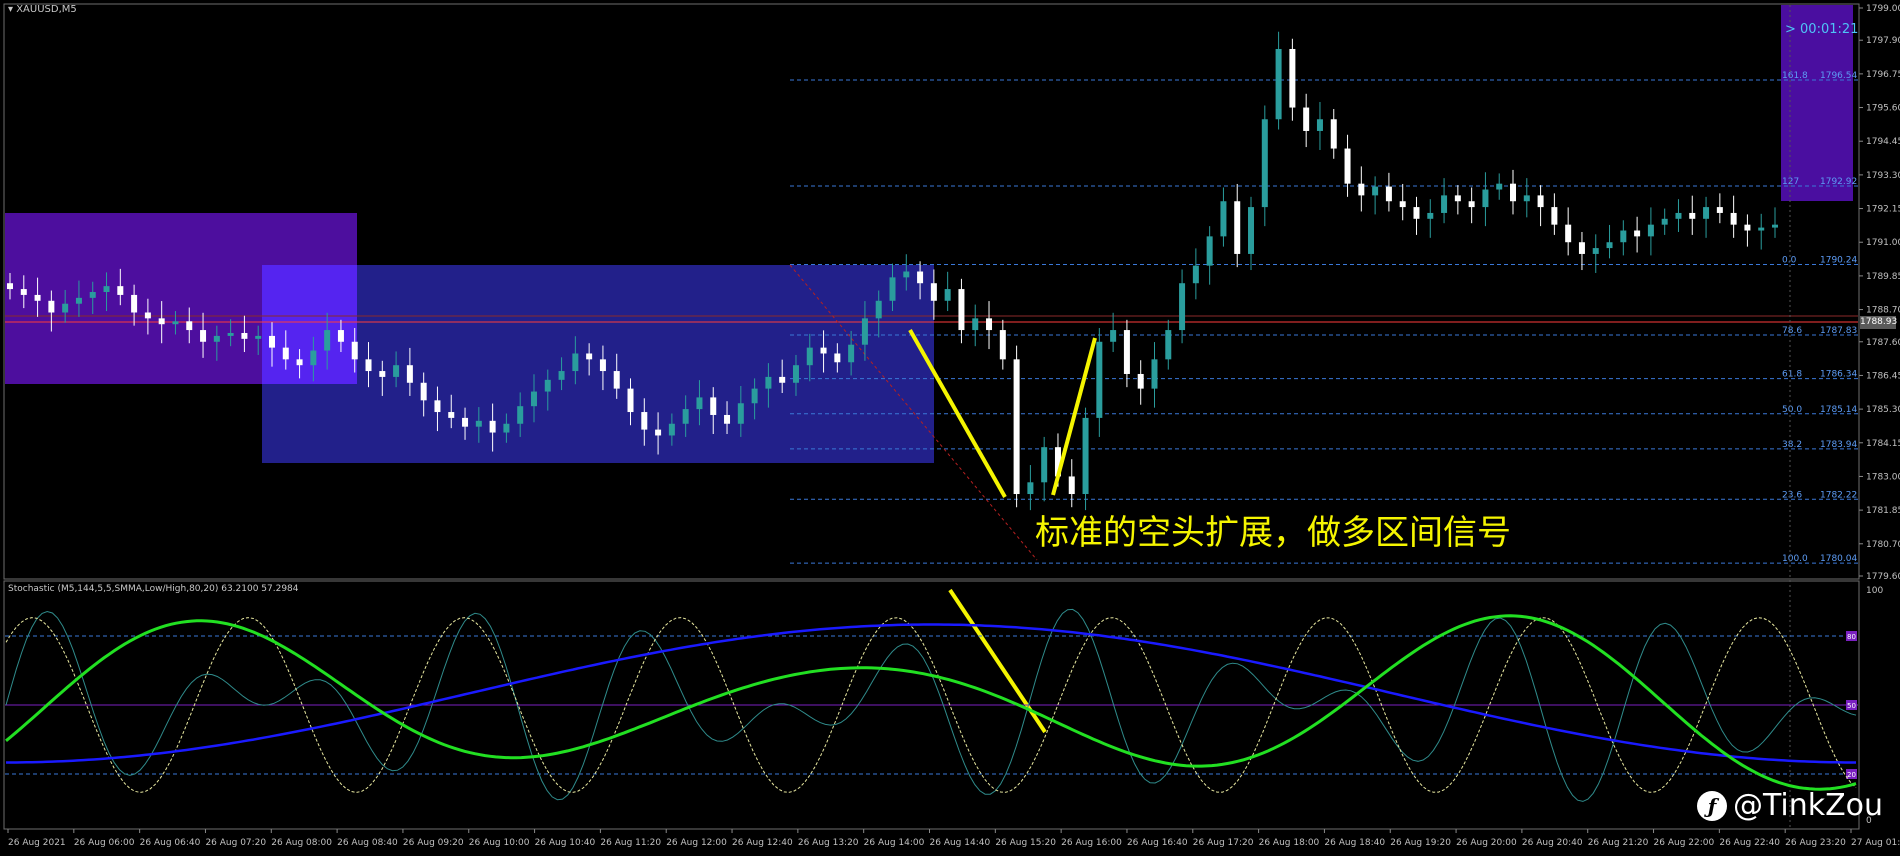 Image resolution: width=1900 pixels, height=856 pixels. I want to click on time-label: 26 Aug 22:00, so click(1684, 843).